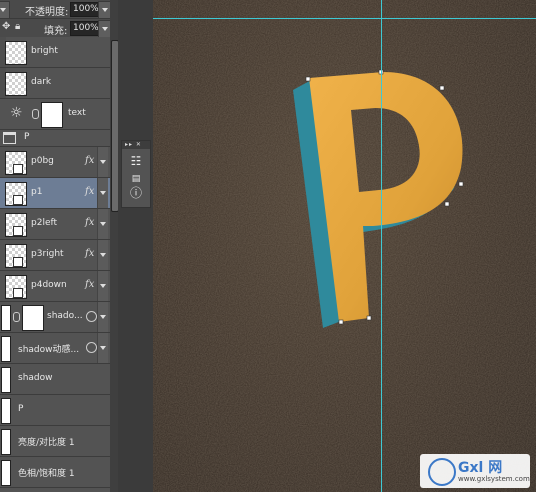  What do you see at coordinates (55, 162) in the screenshot?
I see `layer-row-p0bg: p0bg fx` at bounding box center [55, 162].